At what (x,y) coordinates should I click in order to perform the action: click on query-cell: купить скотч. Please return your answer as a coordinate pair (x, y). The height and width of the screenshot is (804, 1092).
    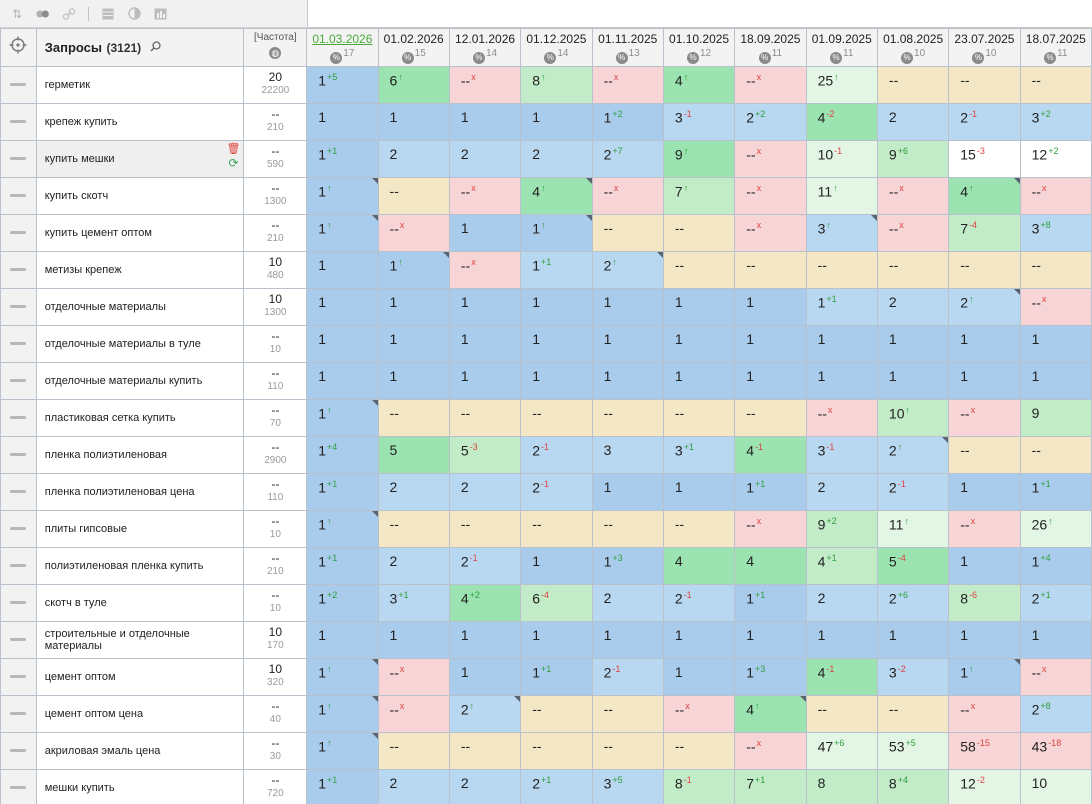
    Looking at the image, I should click on (140, 196).